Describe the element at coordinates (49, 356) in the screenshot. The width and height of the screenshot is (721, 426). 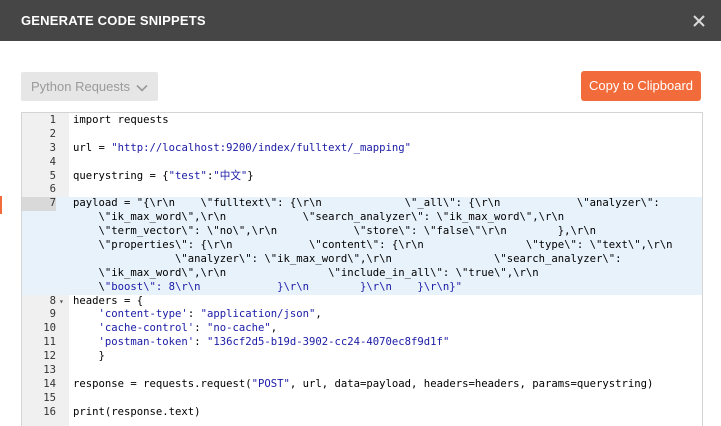
I see `line-number: 12` at that location.